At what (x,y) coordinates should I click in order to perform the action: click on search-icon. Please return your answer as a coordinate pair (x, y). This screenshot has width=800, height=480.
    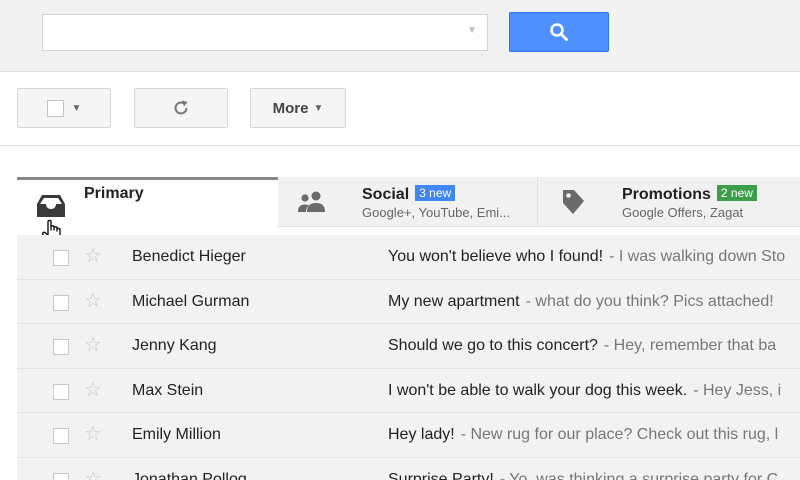
    Looking at the image, I should click on (559, 32).